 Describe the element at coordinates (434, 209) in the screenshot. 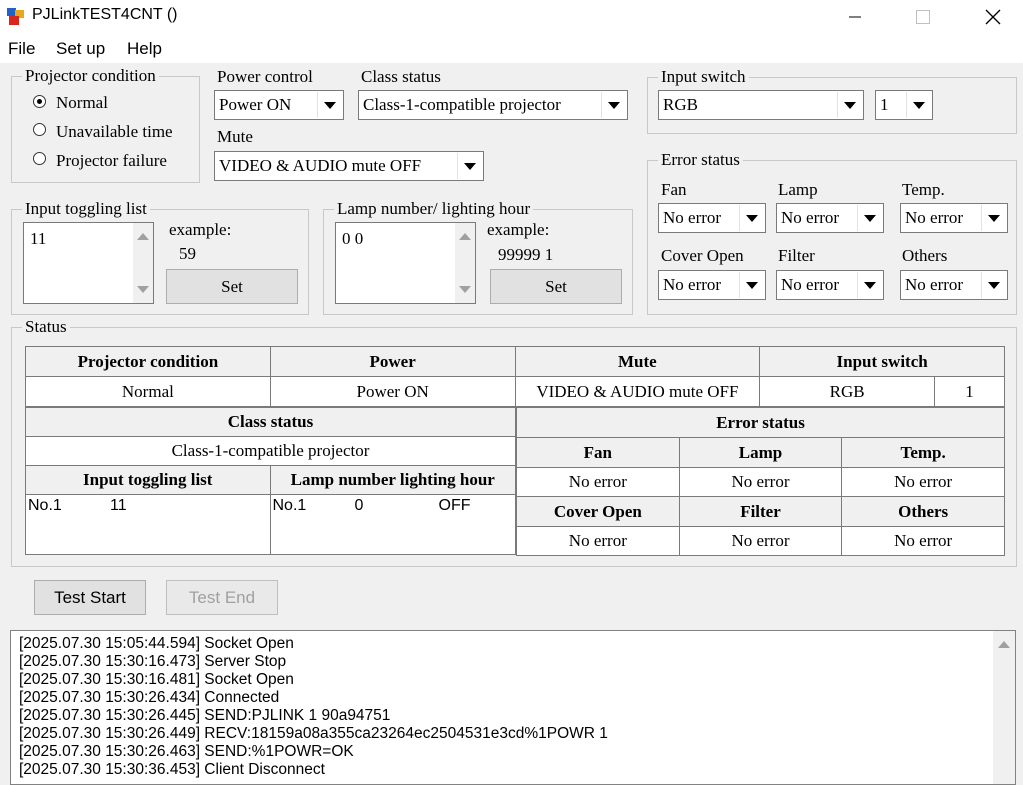

I see `lamp-hour-legend: Lamp number/ lighting hour` at that location.